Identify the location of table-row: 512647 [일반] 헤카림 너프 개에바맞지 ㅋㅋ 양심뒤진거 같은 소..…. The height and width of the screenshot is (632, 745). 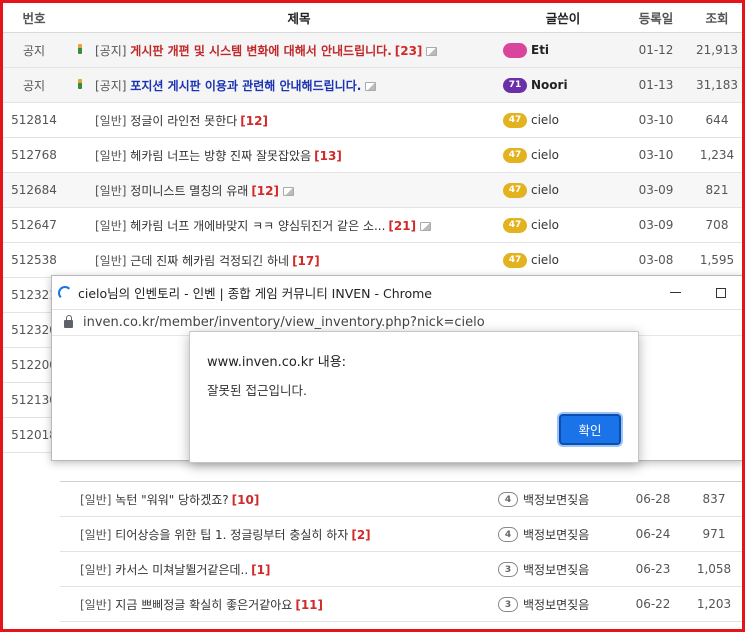
(372, 225).